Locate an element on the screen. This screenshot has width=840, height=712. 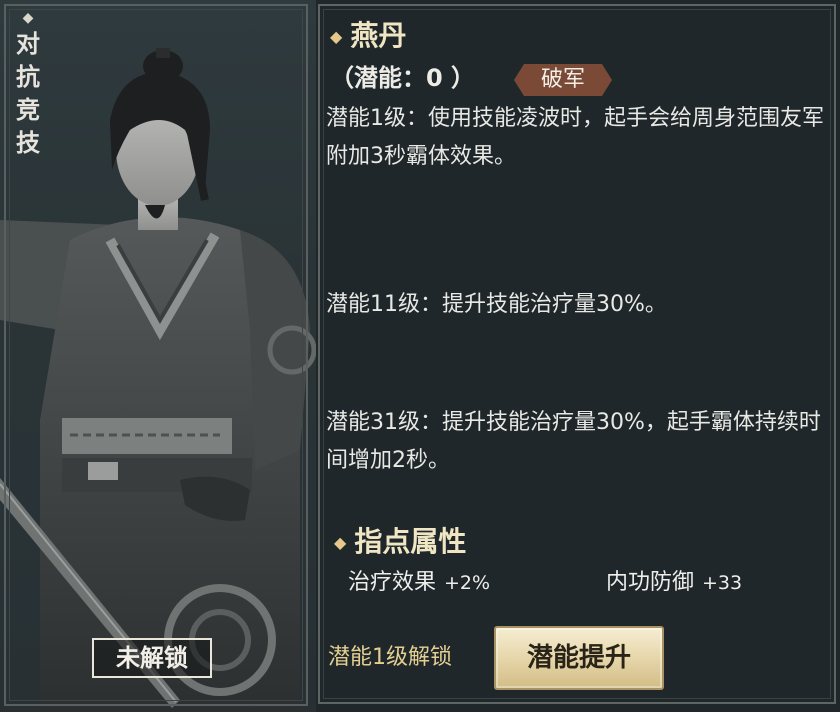
attributes-title: ◆ 指点属性 is located at coordinates (400, 542).